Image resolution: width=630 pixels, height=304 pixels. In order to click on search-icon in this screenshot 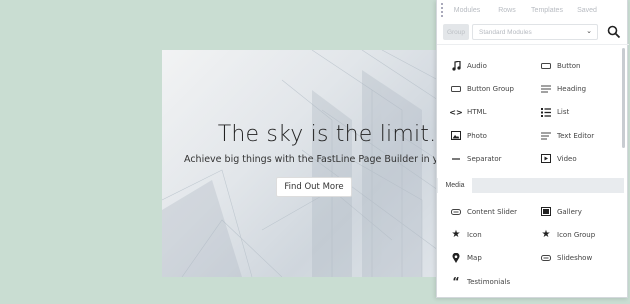, I will do `click(614, 32)`.